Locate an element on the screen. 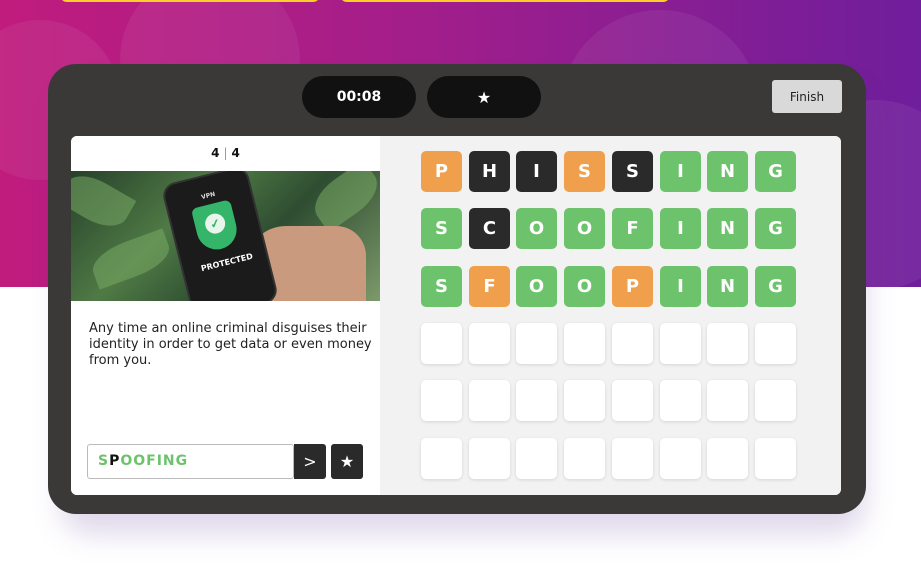  chevron-right-icon: > is located at coordinates (310, 461).